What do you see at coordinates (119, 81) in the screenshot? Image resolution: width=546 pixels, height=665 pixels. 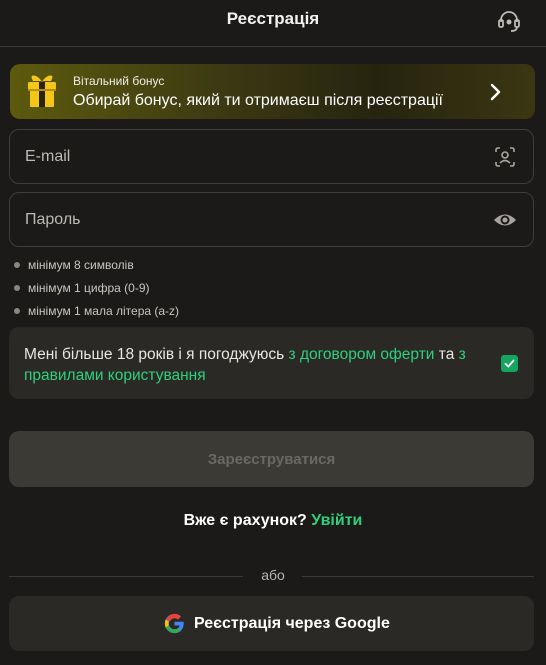 I see `bonus-caption: Вітальний бонус` at bounding box center [119, 81].